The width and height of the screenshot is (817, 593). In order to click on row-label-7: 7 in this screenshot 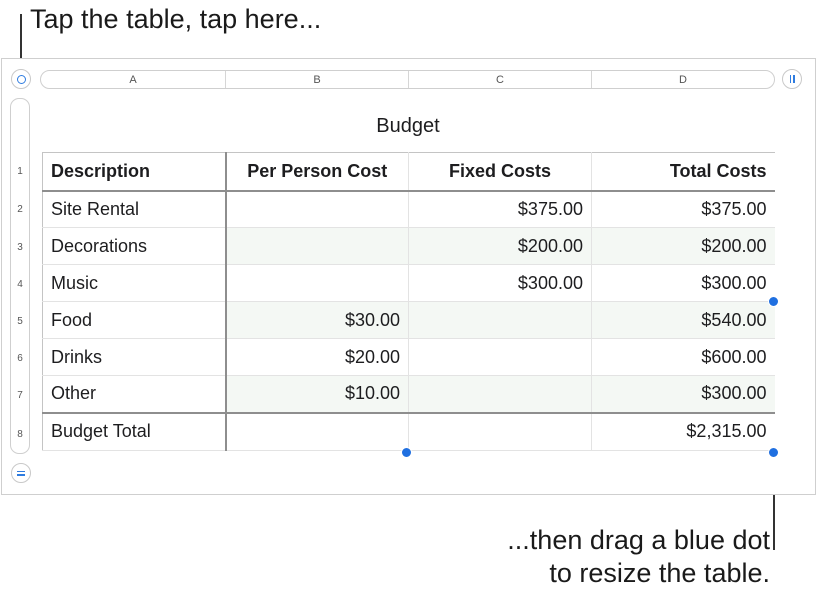, I will do `click(20, 395)`.